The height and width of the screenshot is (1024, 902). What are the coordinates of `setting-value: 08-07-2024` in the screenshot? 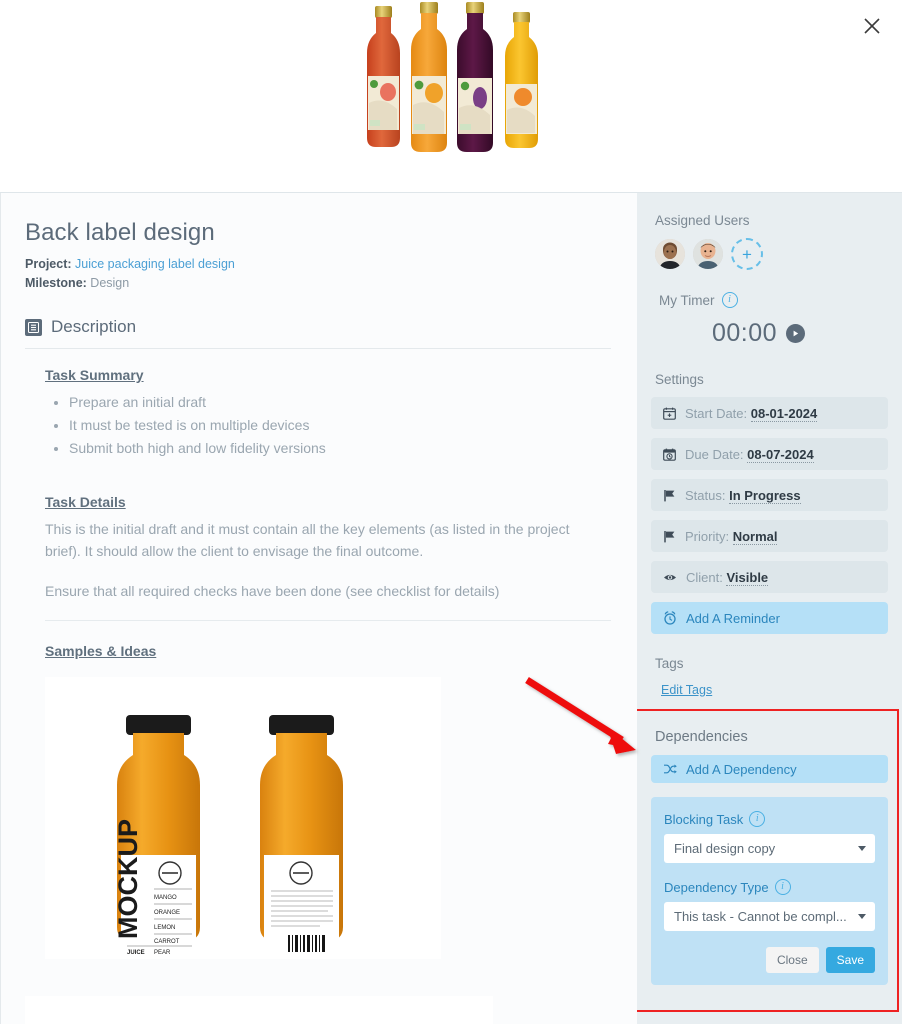 It's located at (780, 454).